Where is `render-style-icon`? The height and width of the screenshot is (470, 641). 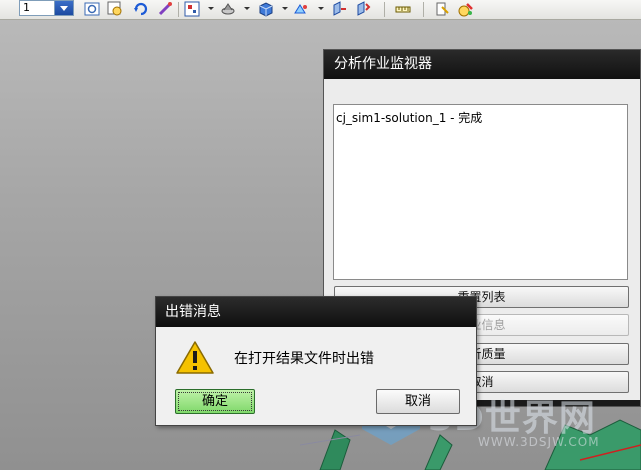 render-style-icon is located at coordinates (192, 9).